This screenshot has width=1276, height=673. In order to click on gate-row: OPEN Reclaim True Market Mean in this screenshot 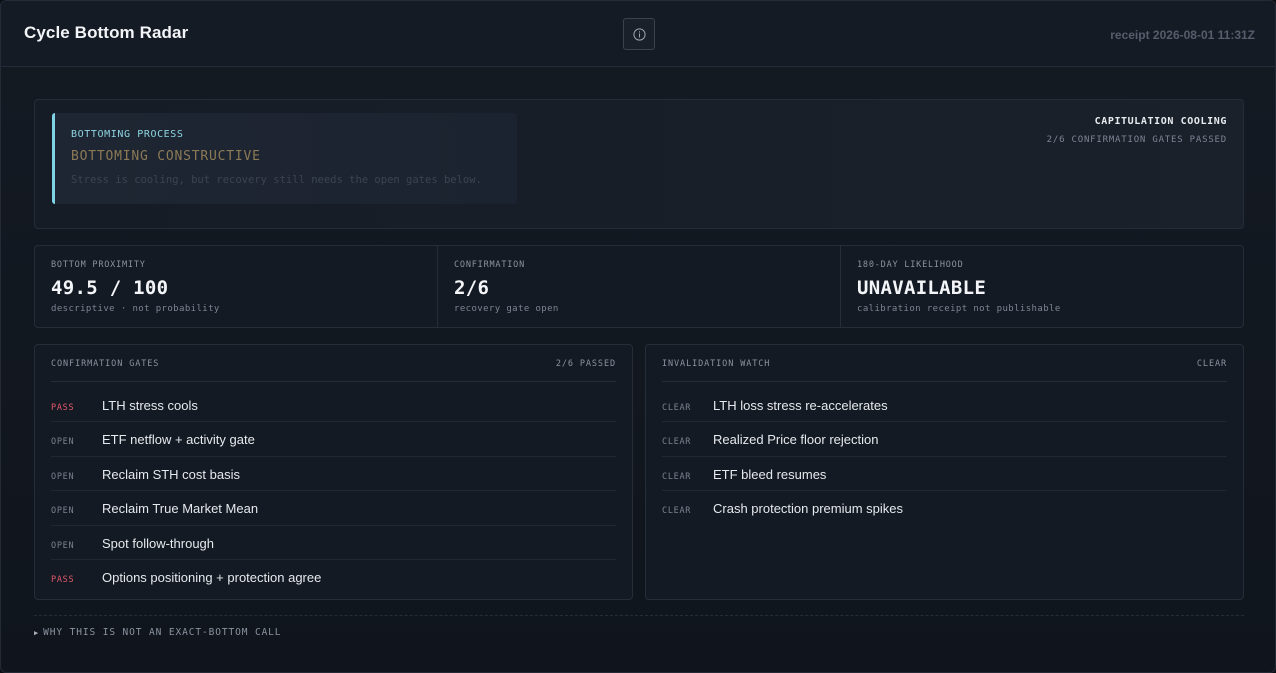, I will do `click(333, 508)`.